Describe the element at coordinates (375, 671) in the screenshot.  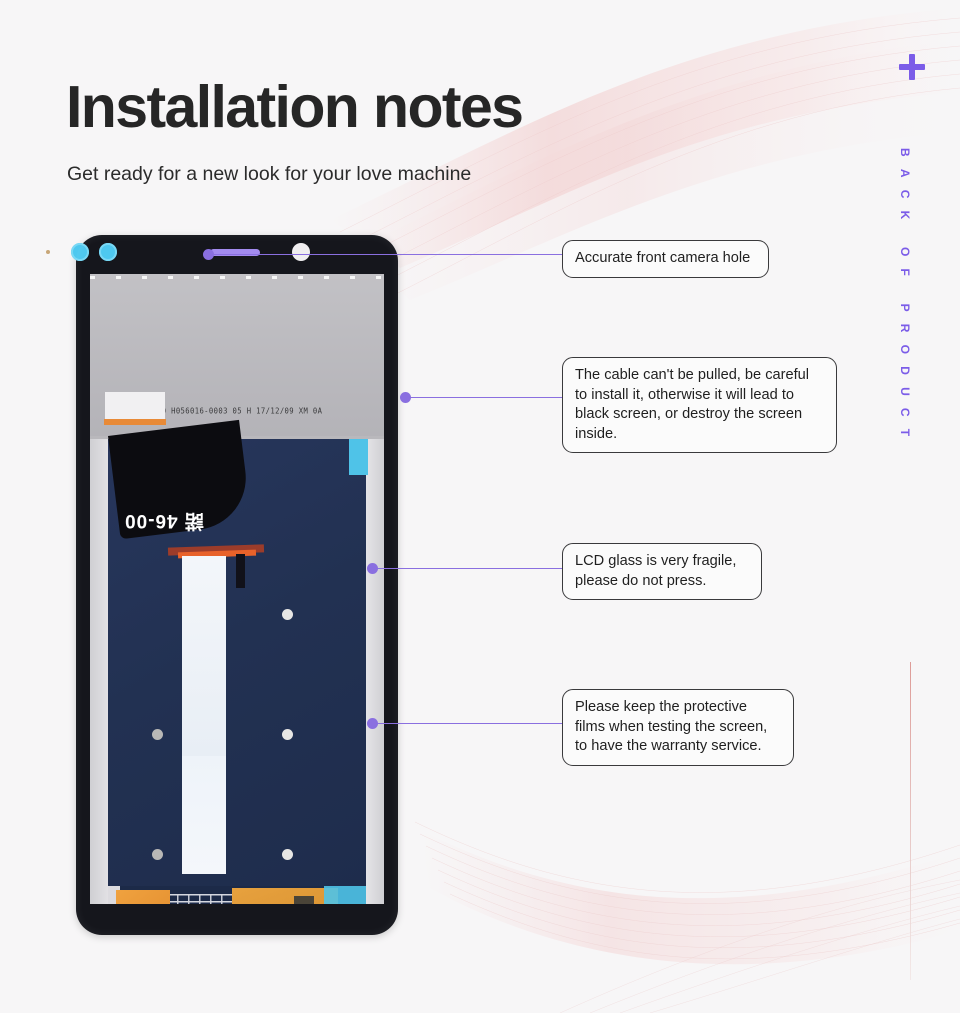
I see `panel-edge-right` at that location.